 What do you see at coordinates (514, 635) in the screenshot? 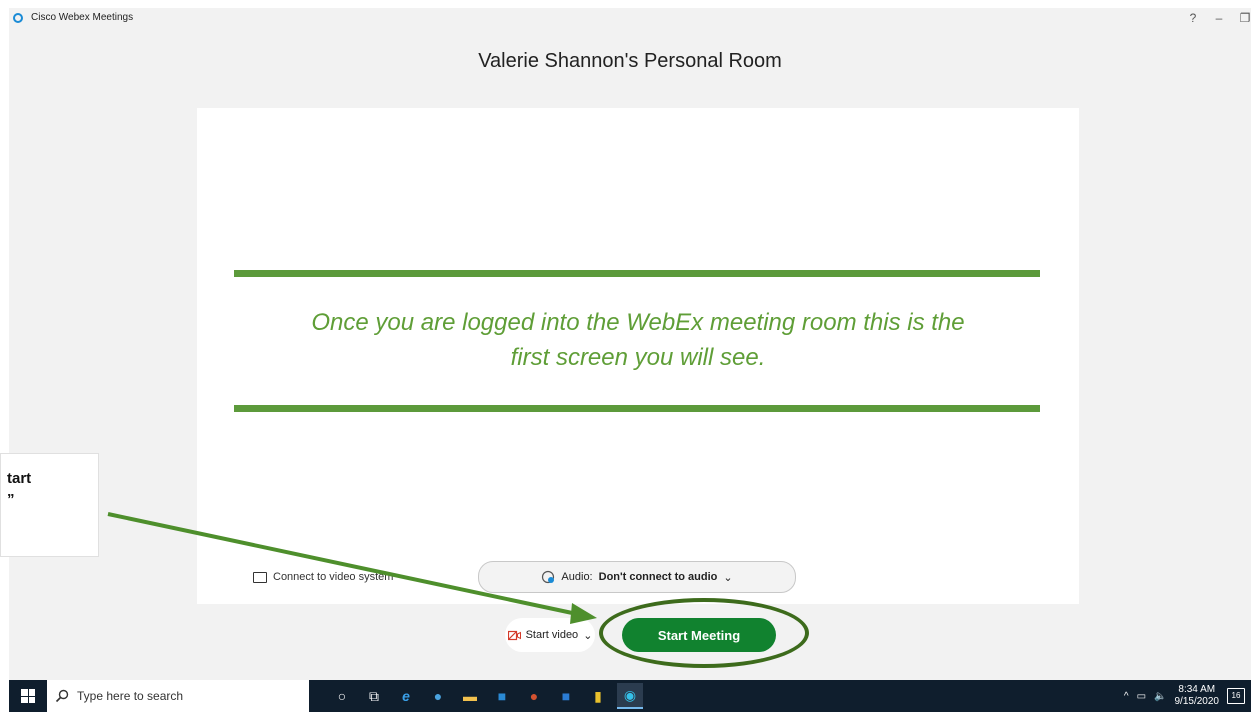
I see `video-off-icon` at bounding box center [514, 635].